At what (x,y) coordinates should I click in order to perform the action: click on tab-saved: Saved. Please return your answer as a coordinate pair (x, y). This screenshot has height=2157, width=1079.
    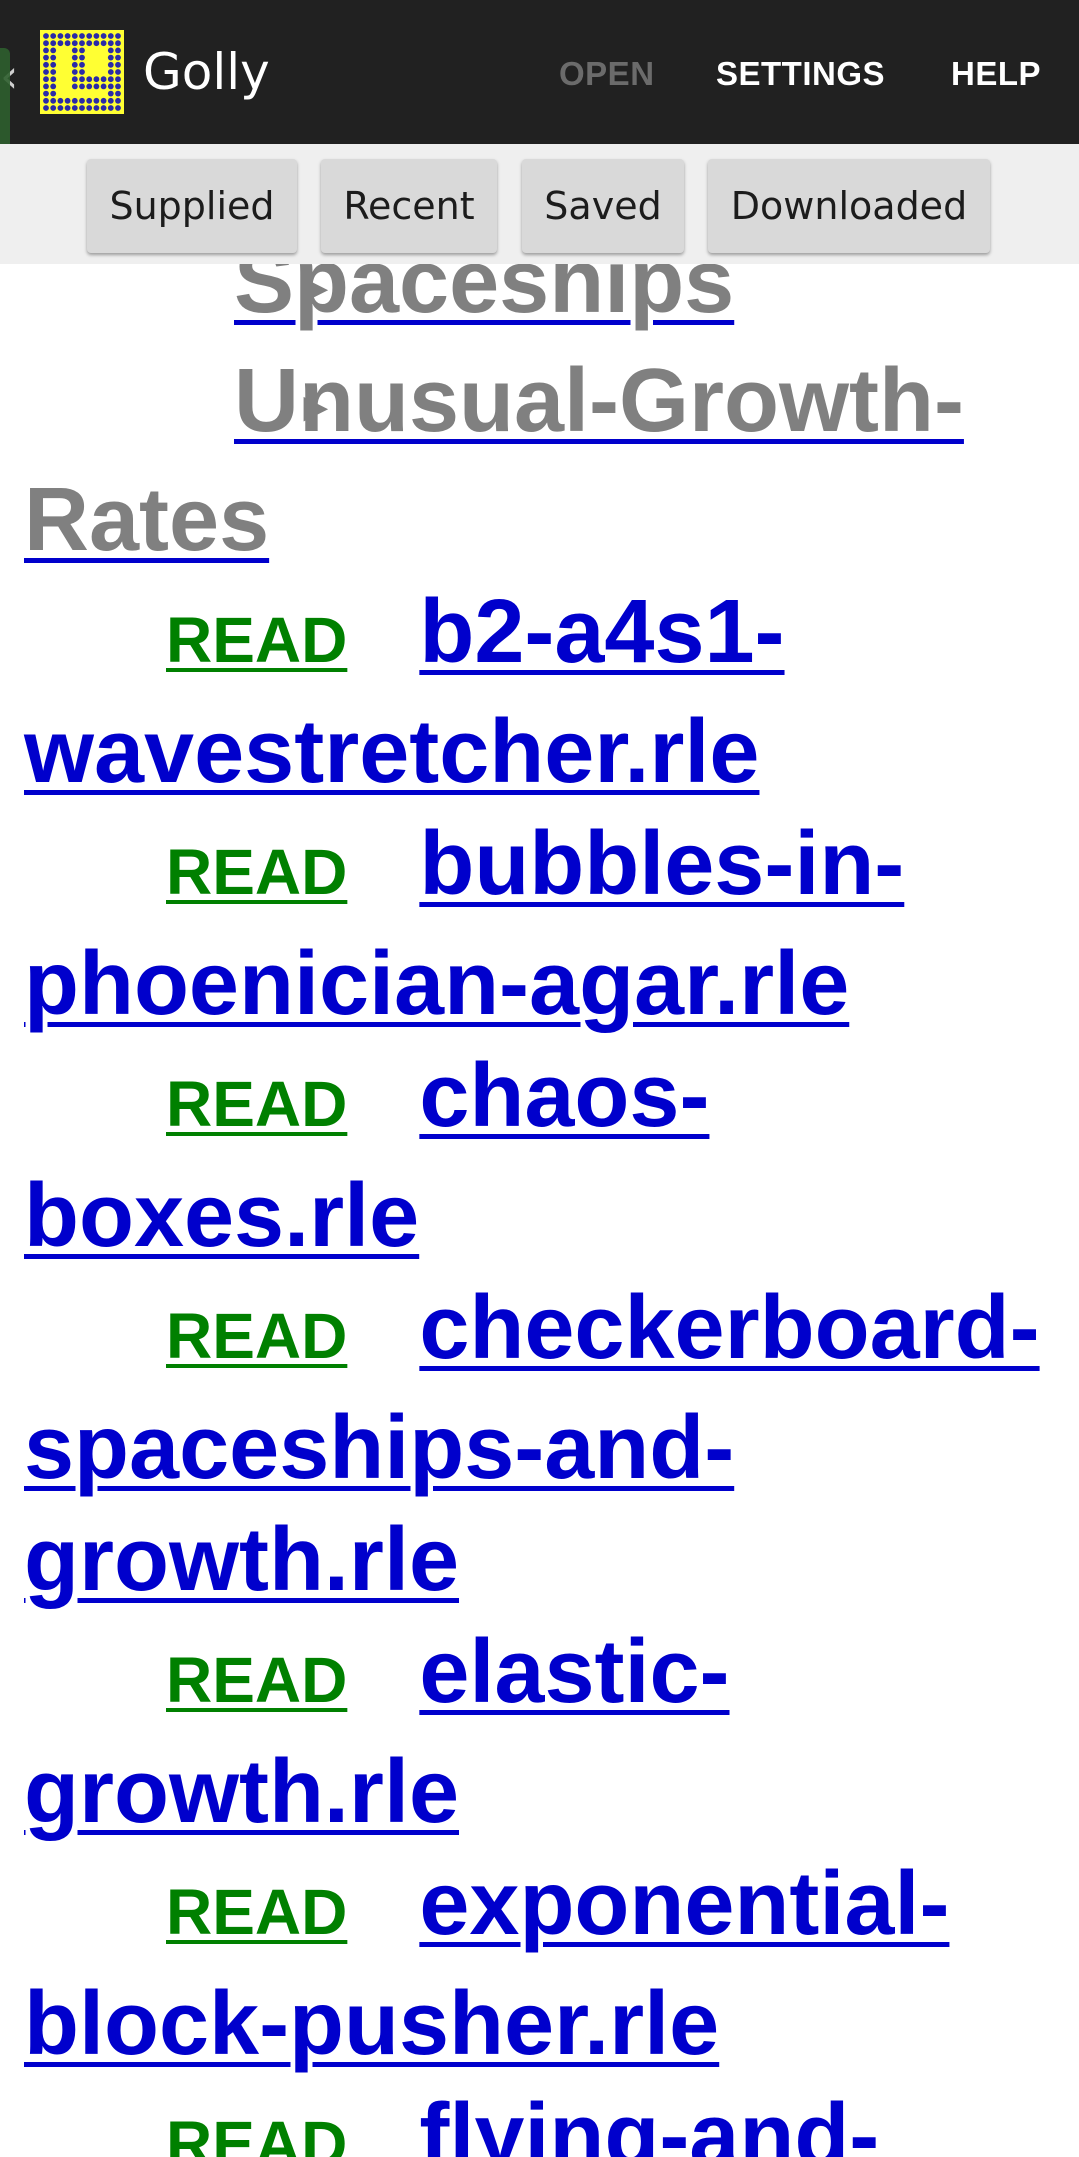
    Looking at the image, I should click on (603, 206).